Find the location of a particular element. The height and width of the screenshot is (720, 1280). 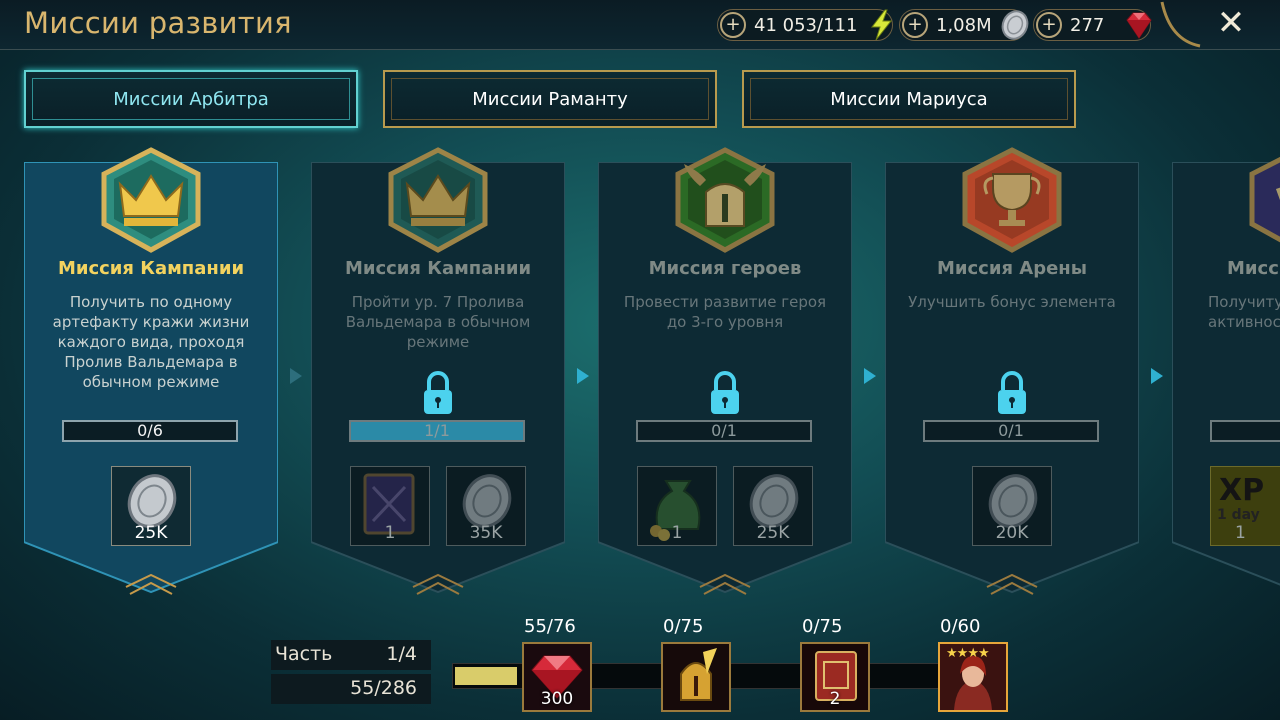

milestone-quantity: 2 is located at coordinates (835, 699).